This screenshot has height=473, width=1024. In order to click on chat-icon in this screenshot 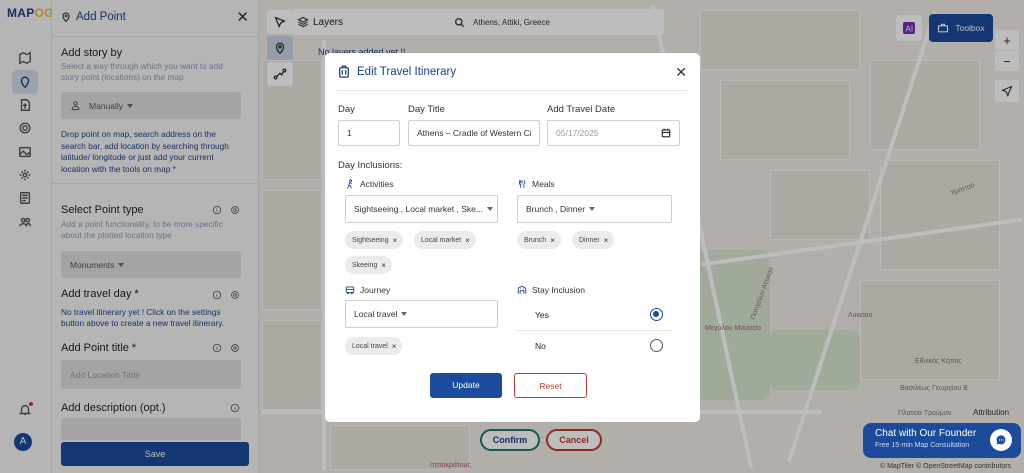, I will do `click(1001, 440)`.